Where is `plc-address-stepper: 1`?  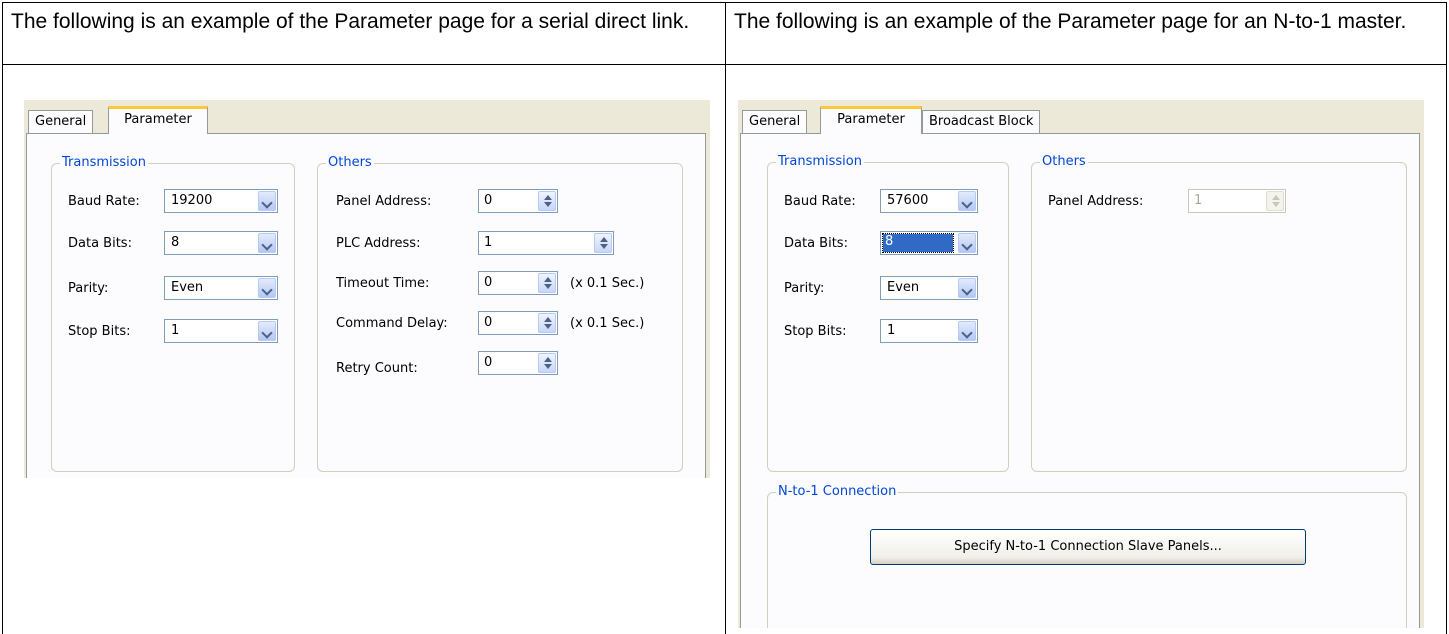
plc-address-stepper: 1 is located at coordinates (546, 243).